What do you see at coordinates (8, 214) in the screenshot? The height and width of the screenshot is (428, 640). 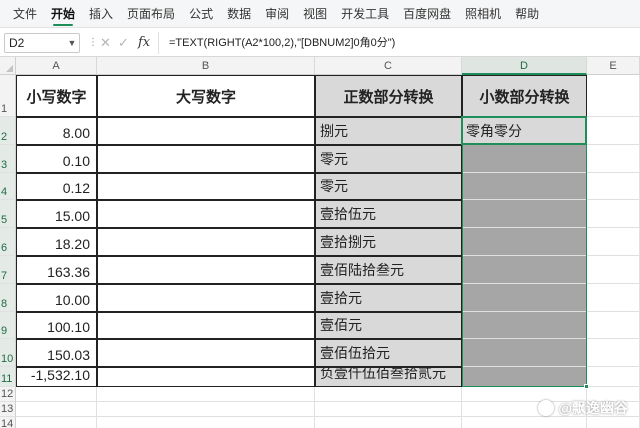 I see `row-header-5: 5` at bounding box center [8, 214].